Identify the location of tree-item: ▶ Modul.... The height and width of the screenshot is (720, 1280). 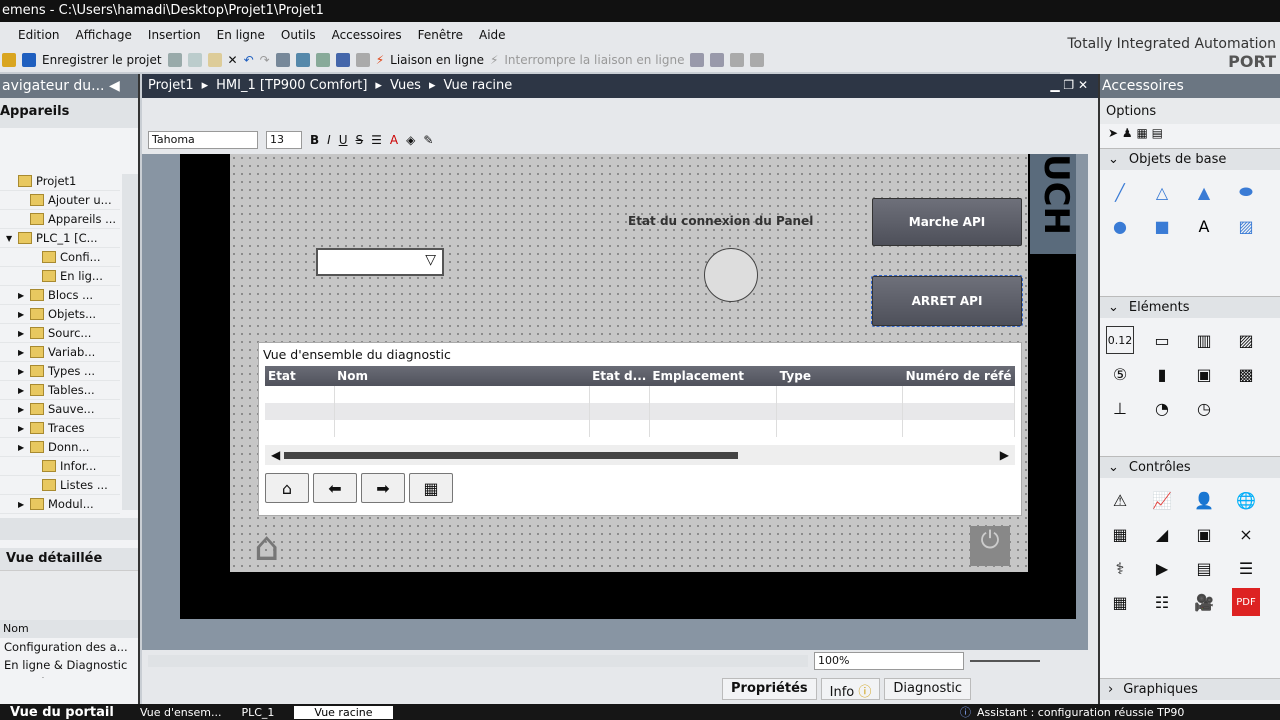
(60, 504).